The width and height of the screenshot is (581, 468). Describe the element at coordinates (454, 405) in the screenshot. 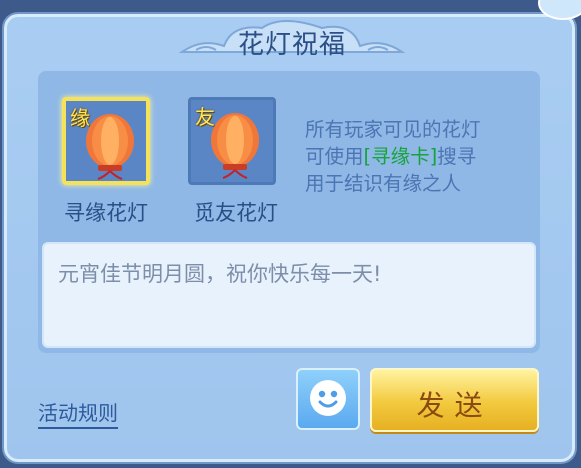

I see `send-button-label: 发送` at that location.